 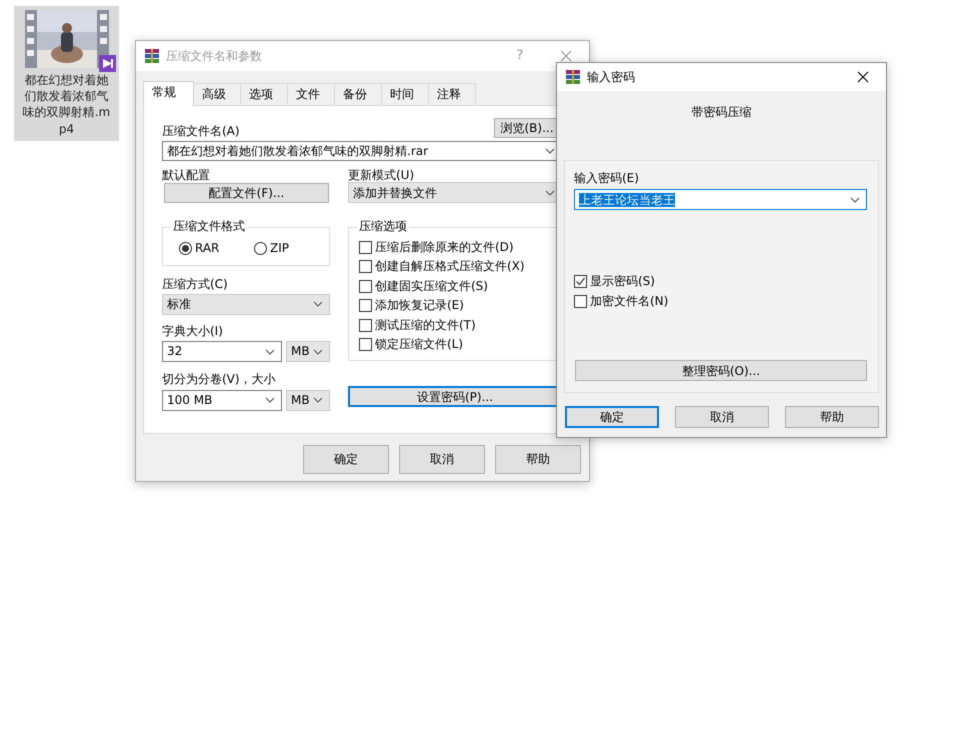 What do you see at coordinates (209, 226) in the screenshot?
I see `group-label: 压缩文件格式` at bounding box center [209, 226].